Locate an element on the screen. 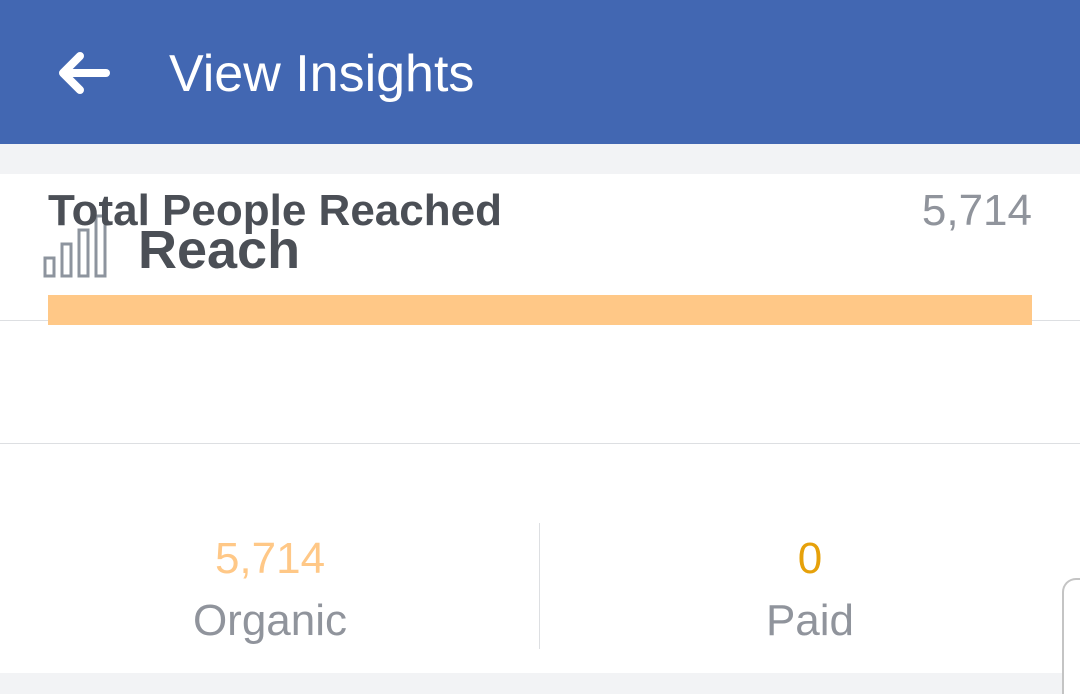 The width and height of the screenshot is (1080, 694). back-arrow-icon is located at coordinates (84, 73).